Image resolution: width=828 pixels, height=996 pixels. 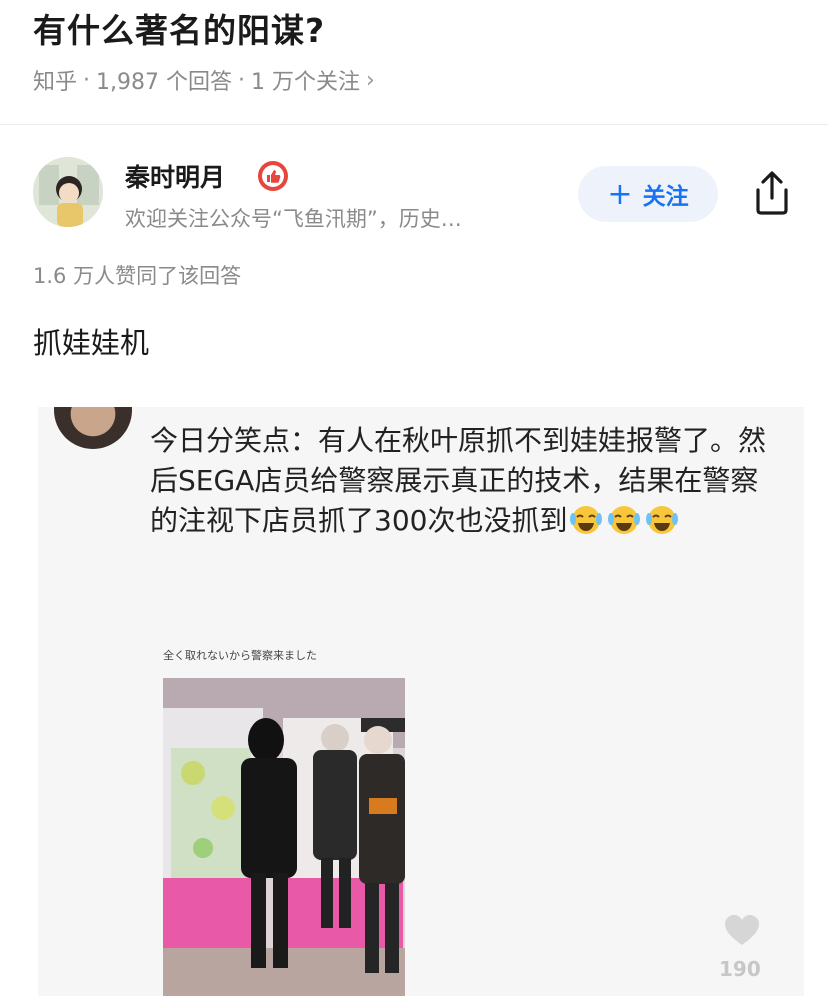 I want to click on answer-count: 1,987 个回答, so click(x=164, y=82).